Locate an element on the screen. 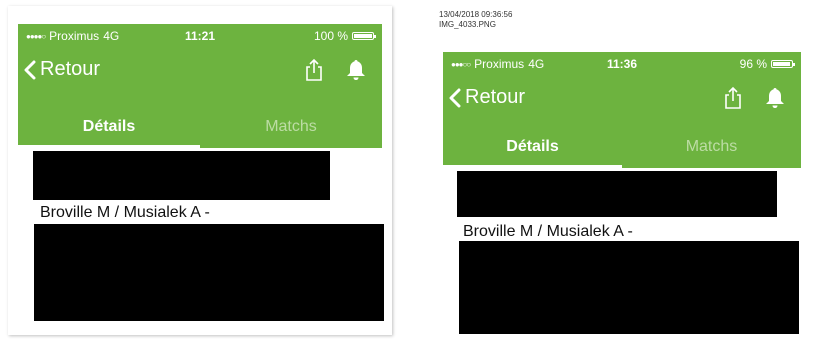 The width and height of the screenshot is (820, 339). status-bar: ●●●○○ Proximus 4G 11:36 96 % is located at coordinates (622, 64).